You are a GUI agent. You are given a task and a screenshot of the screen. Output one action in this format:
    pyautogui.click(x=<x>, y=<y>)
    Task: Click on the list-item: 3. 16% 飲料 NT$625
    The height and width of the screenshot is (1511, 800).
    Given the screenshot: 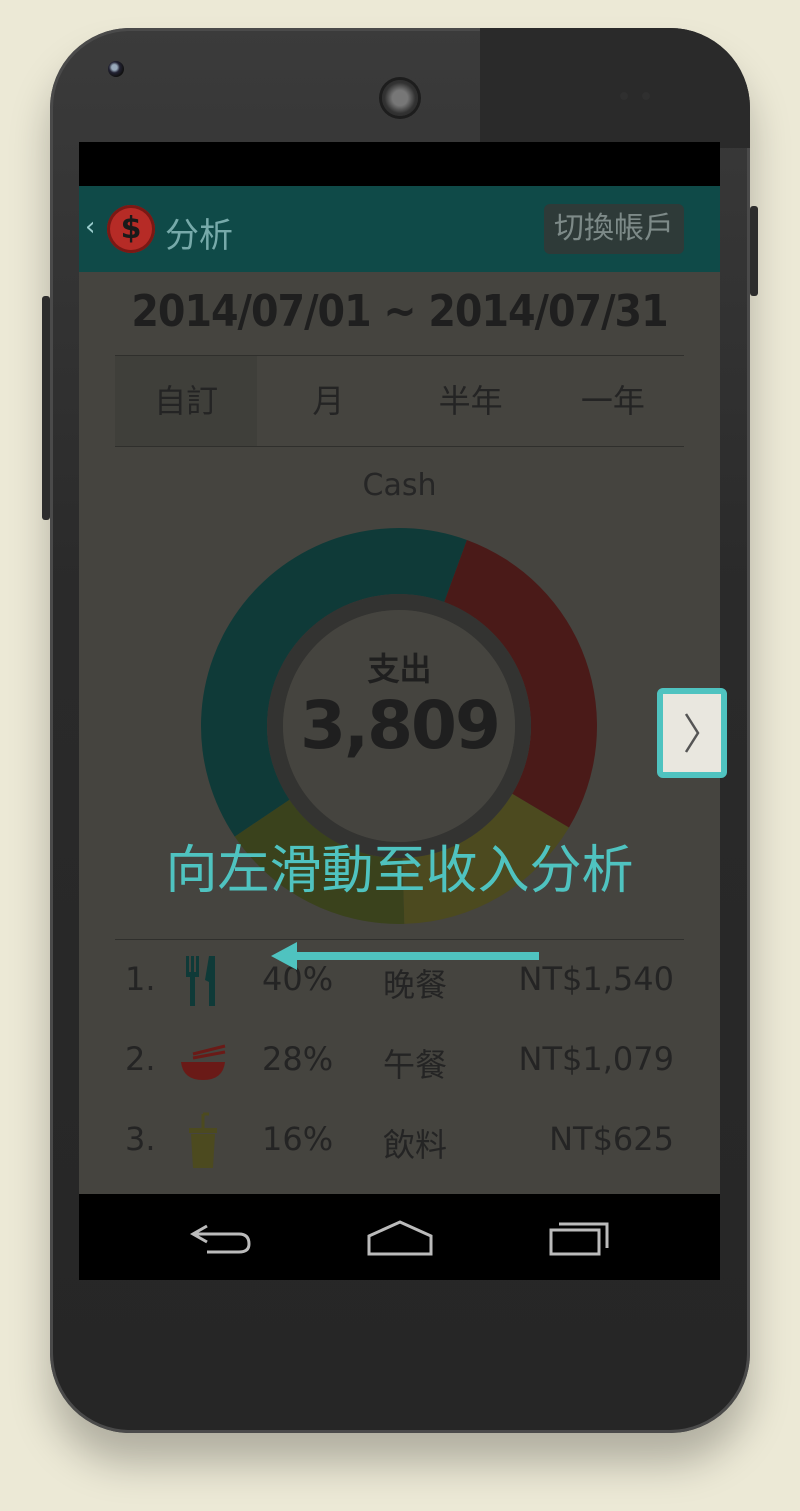 What is the action you would take?
    pyautogui.click(x=399, y=1140)
    